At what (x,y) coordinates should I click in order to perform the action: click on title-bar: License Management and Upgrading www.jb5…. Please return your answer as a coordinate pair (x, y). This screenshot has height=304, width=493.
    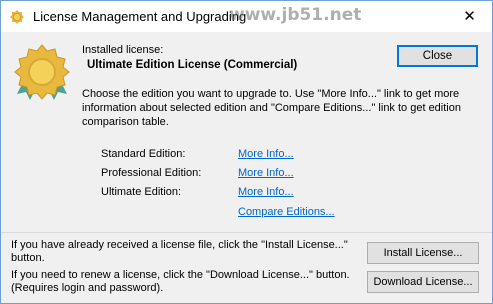
    Looking at the image, I should click on (246, 16).